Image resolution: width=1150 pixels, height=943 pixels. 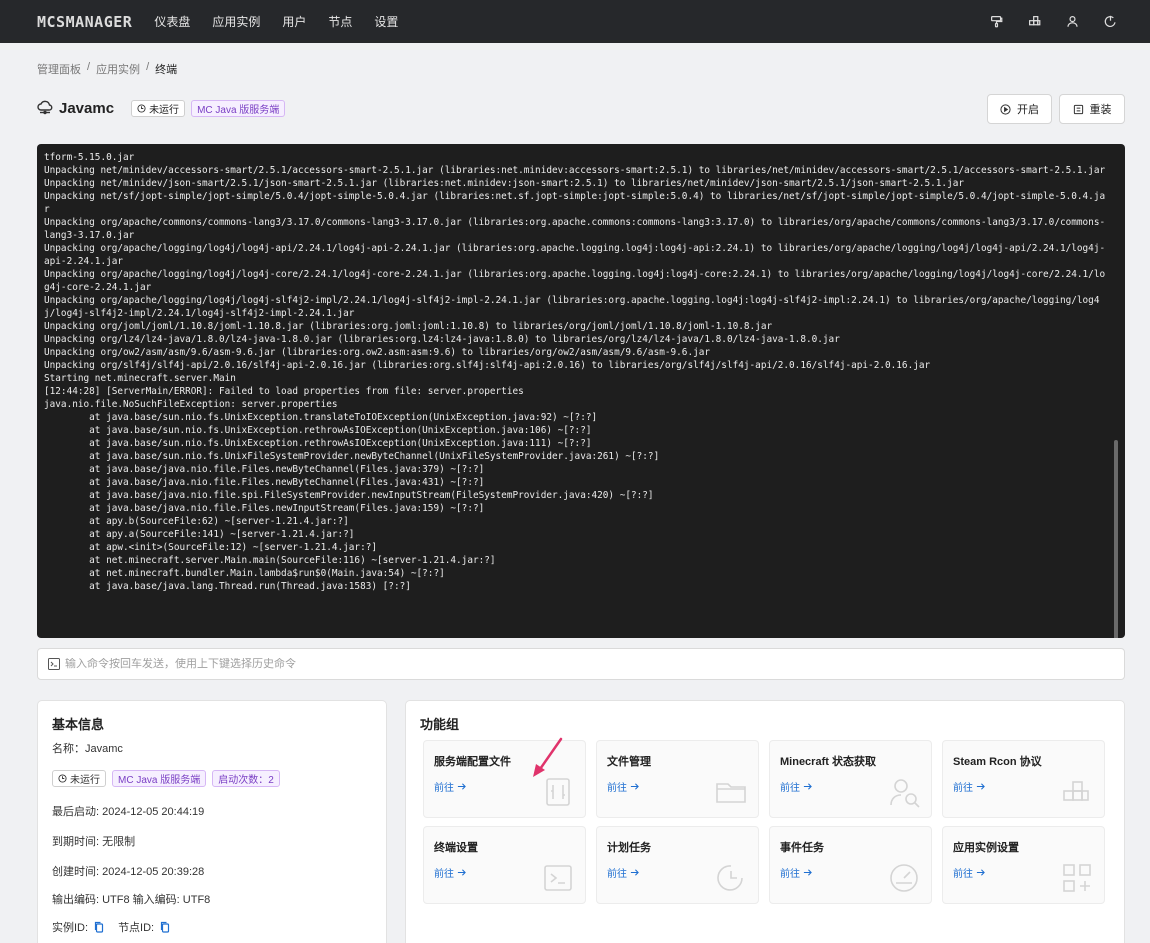 What do you see at coordinates (70, 928) in the screenshot?
I see `instance-id-label: 实例ID:` at bounding box center [70, 928].